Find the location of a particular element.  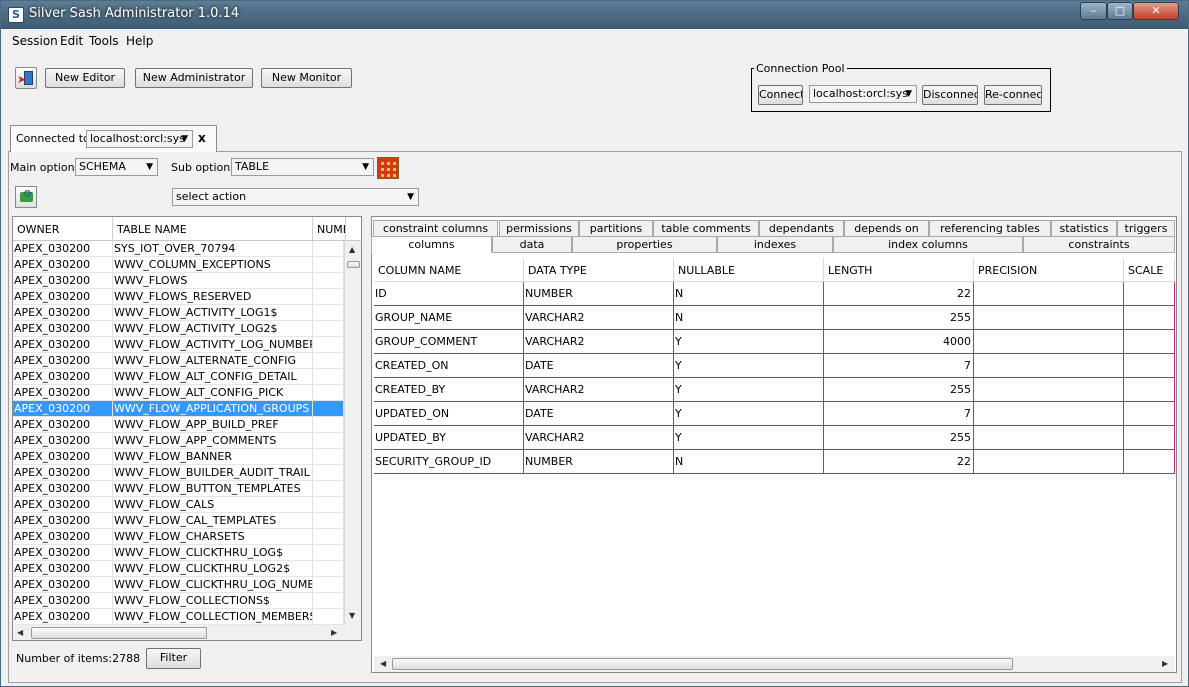

close-tab-icon: x is located at coordinates (202, 138).